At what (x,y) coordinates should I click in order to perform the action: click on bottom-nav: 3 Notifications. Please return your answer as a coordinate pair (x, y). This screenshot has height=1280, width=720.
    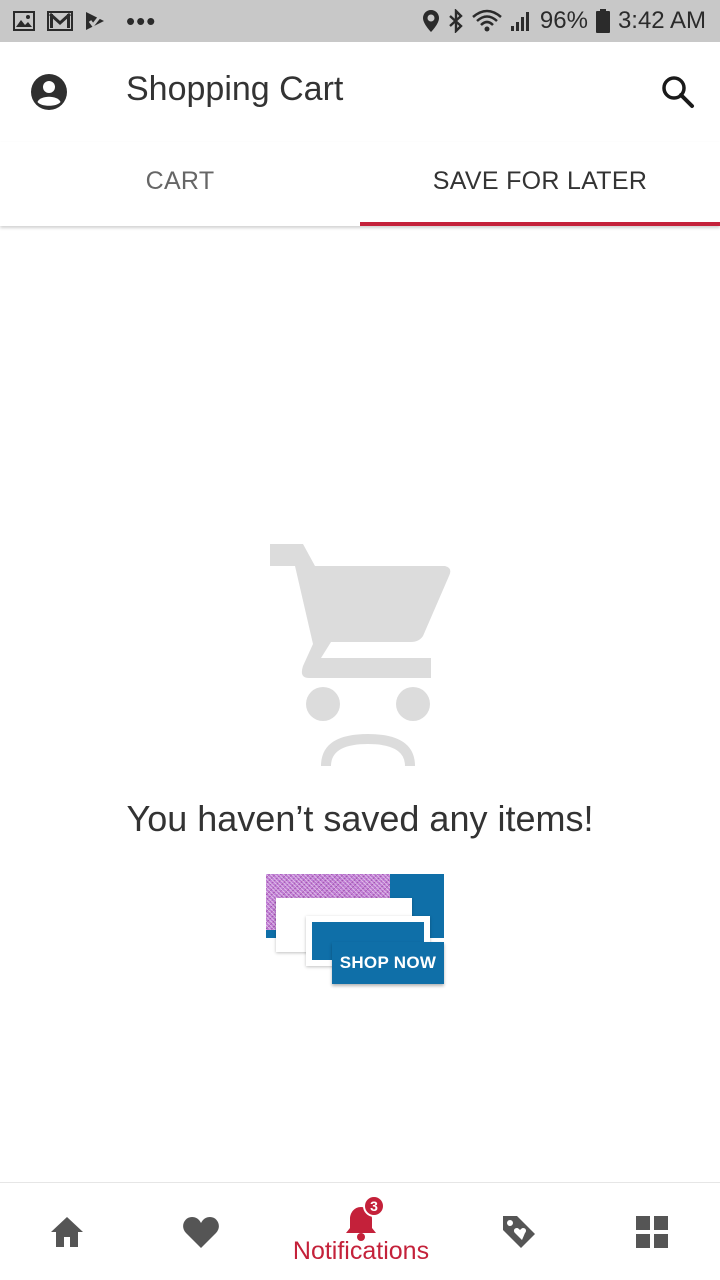
    Looking at the image, I should click on (360, 1231).